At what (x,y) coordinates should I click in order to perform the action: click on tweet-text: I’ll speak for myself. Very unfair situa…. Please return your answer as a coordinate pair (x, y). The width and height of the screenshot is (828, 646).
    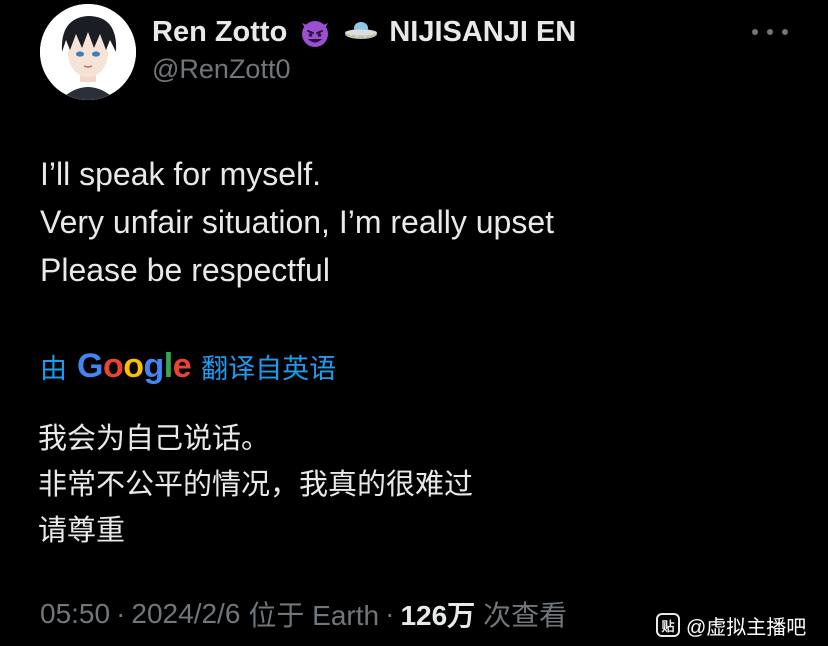
    Looking at the image, I should click on (297, 222).